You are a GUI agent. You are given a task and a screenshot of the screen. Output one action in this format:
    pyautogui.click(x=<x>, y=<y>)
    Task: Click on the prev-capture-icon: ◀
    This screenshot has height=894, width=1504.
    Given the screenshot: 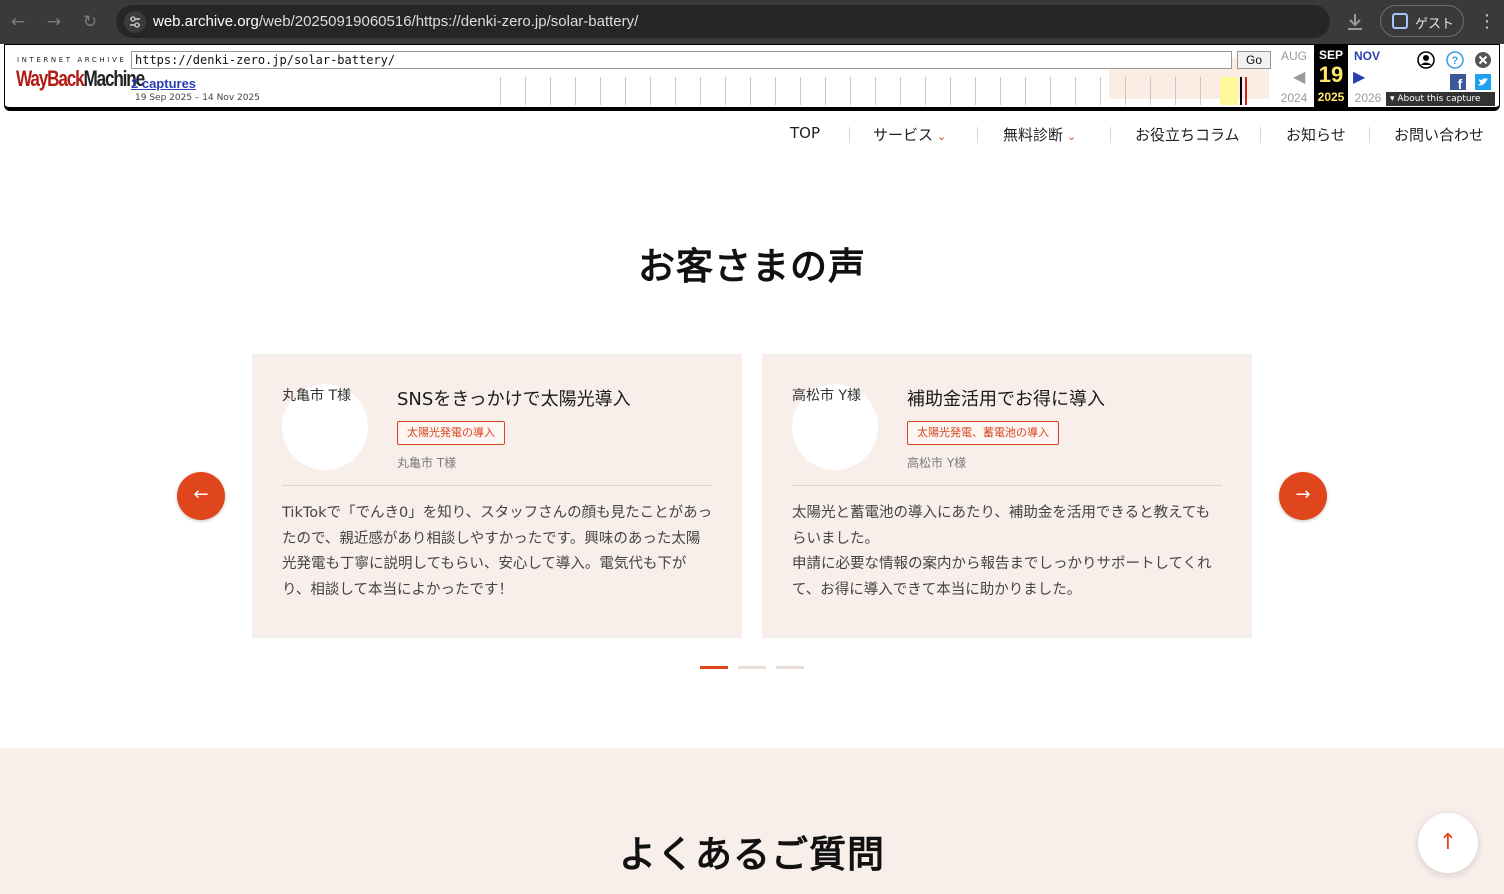 What is the action you would take?
    pyautogui.click(x=1299, y=76)
    